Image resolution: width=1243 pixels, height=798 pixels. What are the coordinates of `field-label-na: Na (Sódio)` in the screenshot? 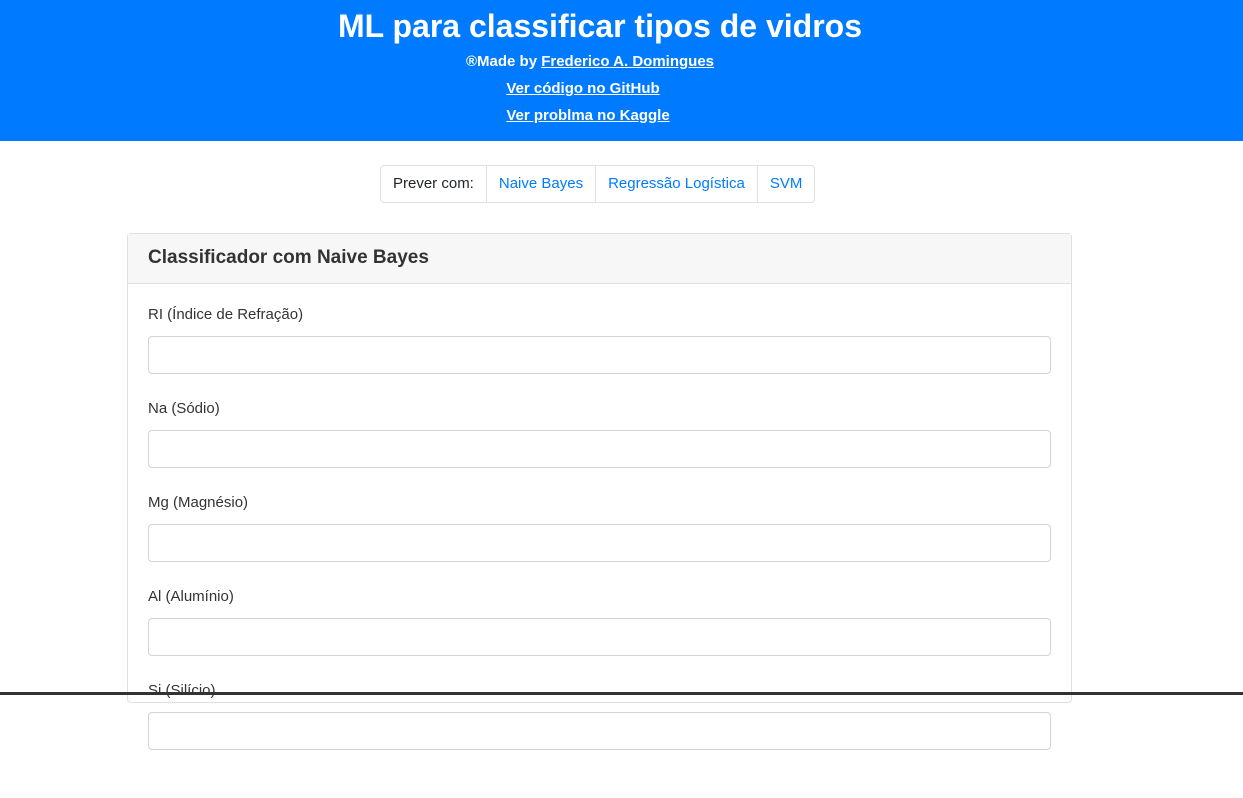 It's located at (184, 408).